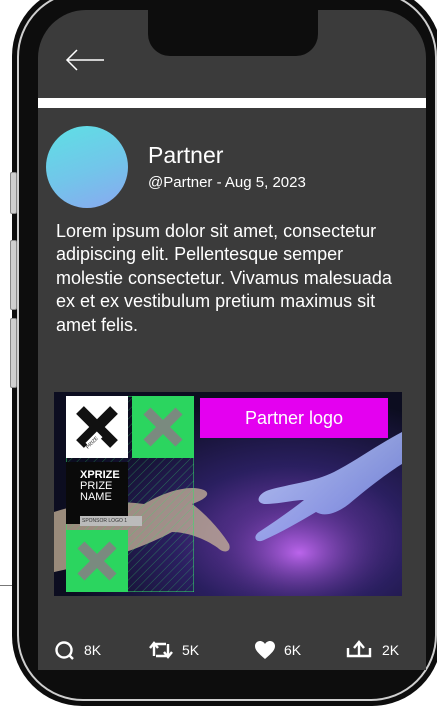 Image resolution: width=437 pixels, height=706 pixels. What do you see at coordinates (85, 60) in the screenshot?
I see `arrow-left-icon` at bounding box center [85, 60].